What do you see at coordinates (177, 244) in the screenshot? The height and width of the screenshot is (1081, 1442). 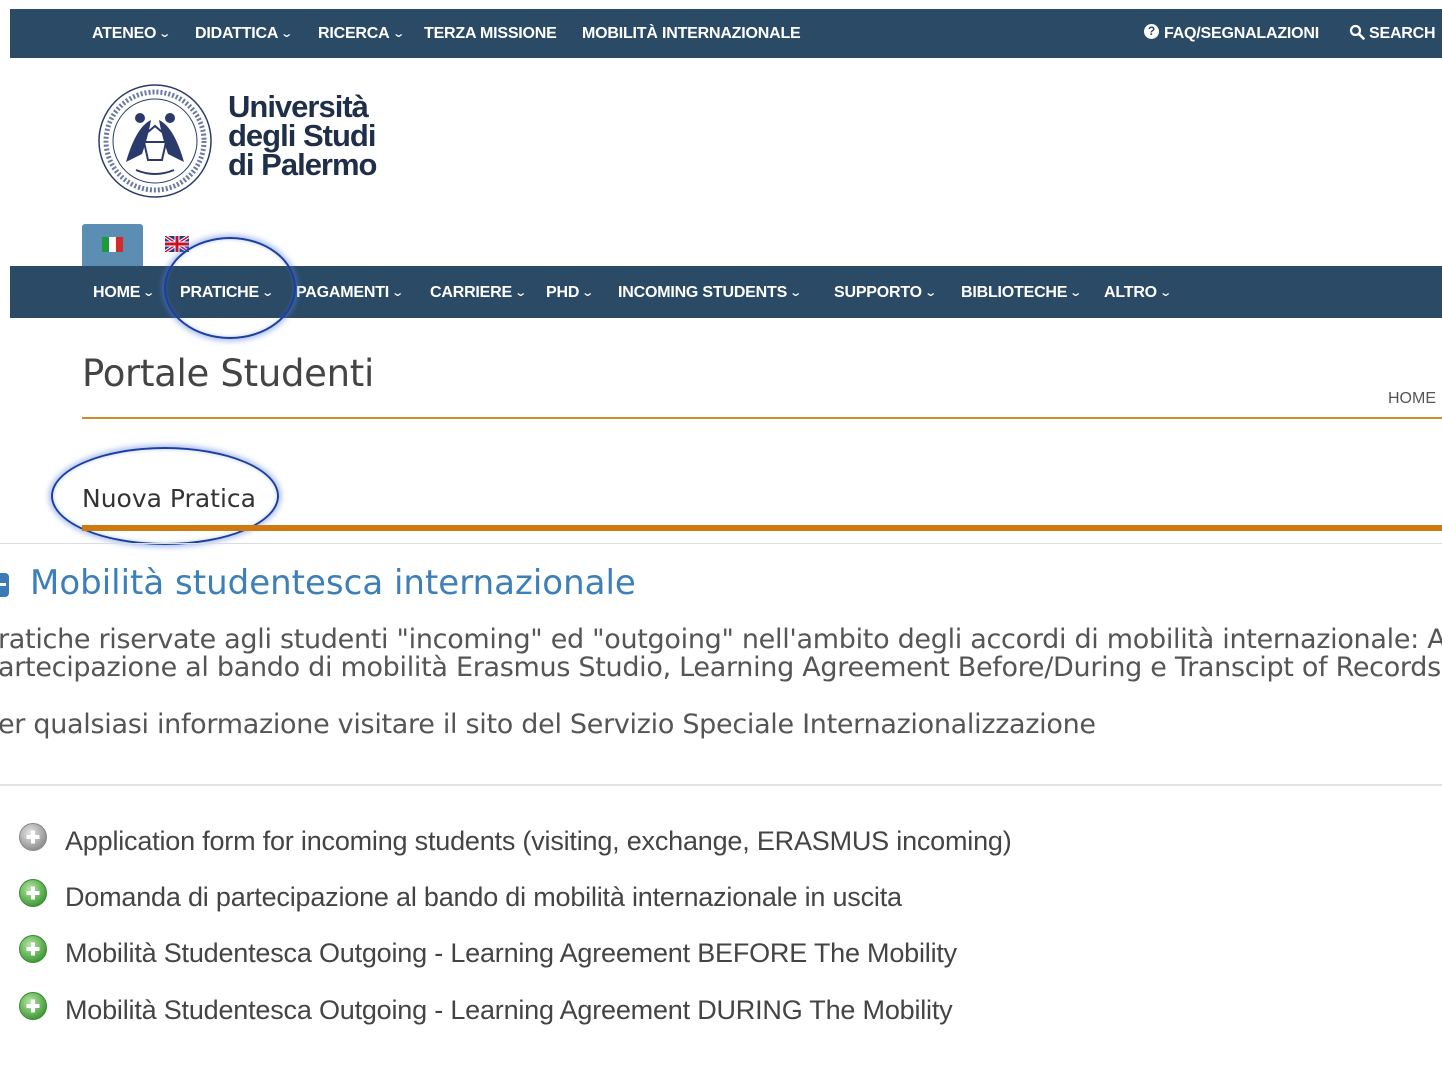 I see `uk-flag-icon` at bounding box center [177, 244].